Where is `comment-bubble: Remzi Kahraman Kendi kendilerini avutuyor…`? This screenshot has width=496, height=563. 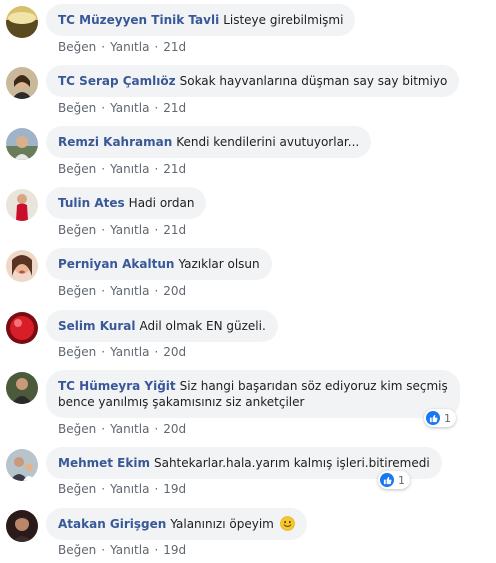 comment-bubble: Remzi Kahraman Kendi kendilerini avutuyor… is located at coordinates (209, 142).